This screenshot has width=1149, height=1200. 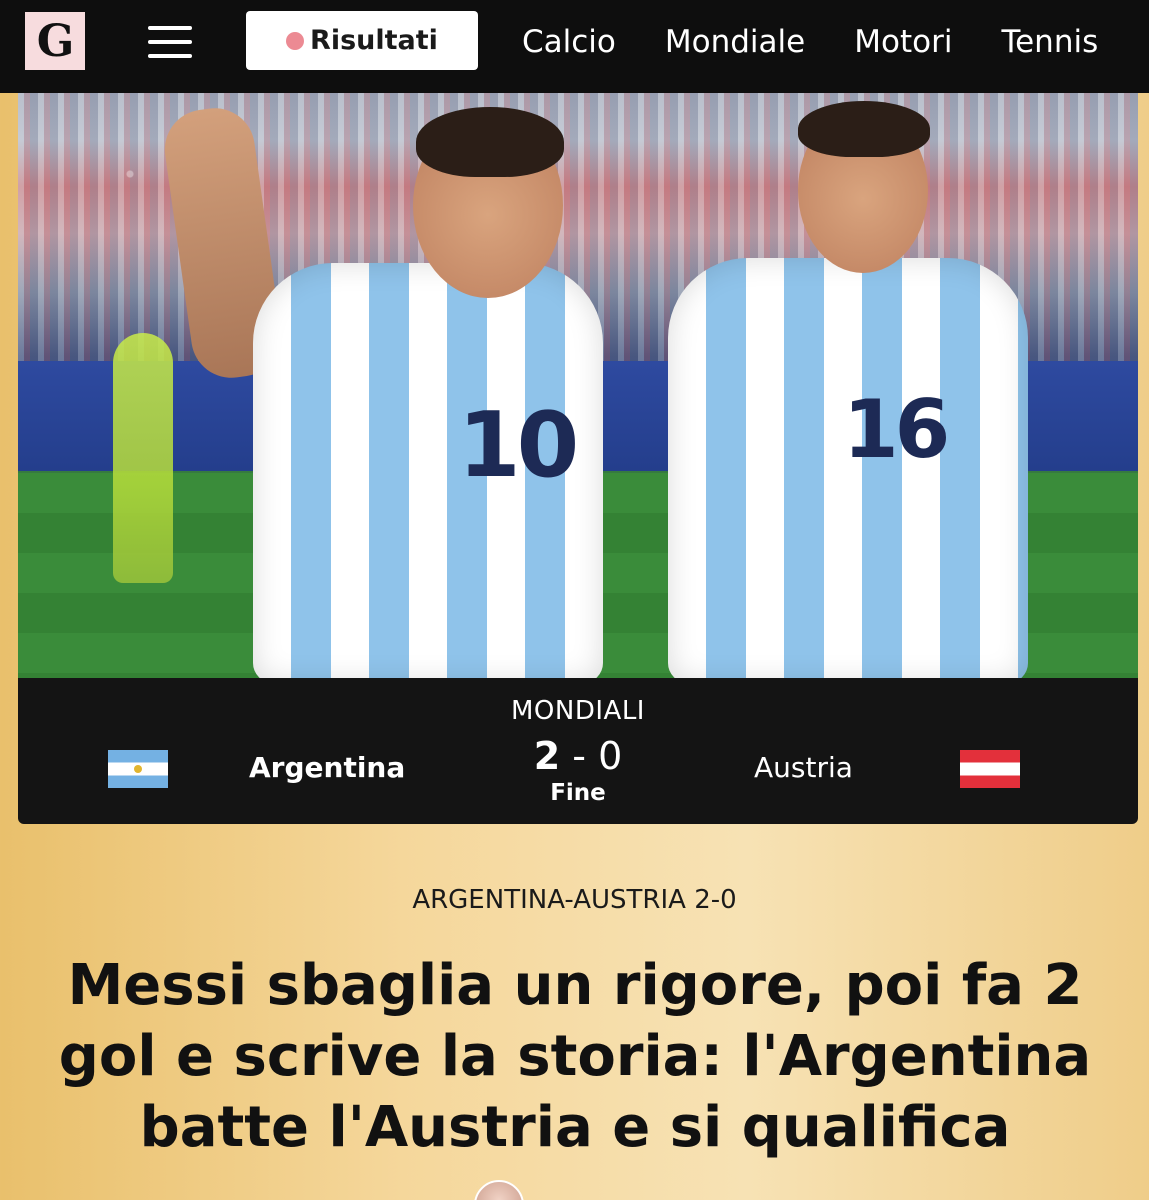 What do you see at coordinates (518, 445) in the screenshot?
I see `shirt-number-10: 10` at bounding box center [518, 445].